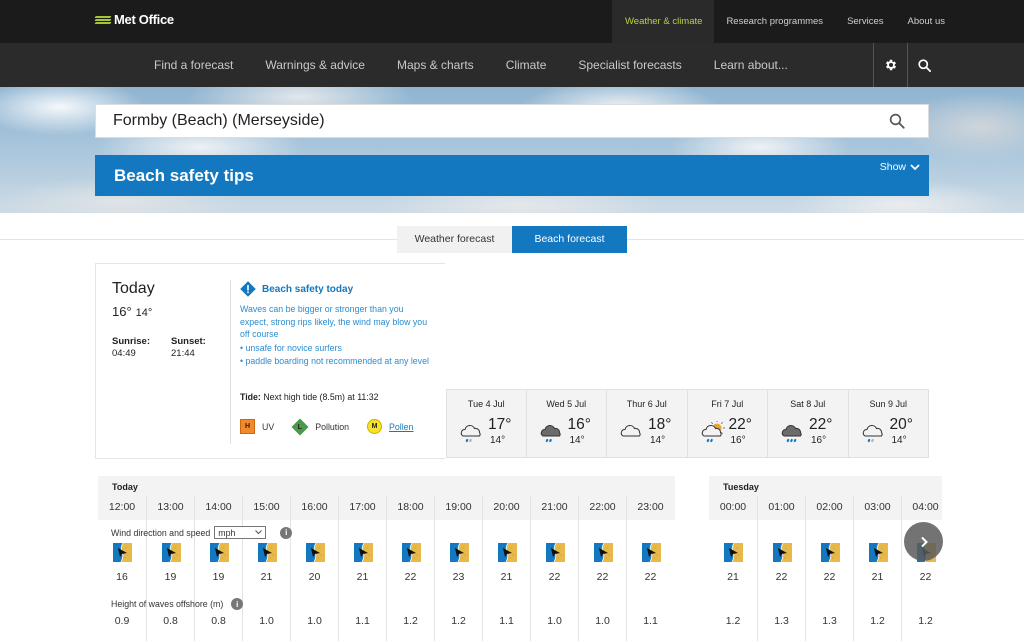 Image resolution: width=1024 pixels, height=641 pixels. Describe the element at coordinates (401, 427) in the screenshot. I see `pollen-link: Pollen` at that location.